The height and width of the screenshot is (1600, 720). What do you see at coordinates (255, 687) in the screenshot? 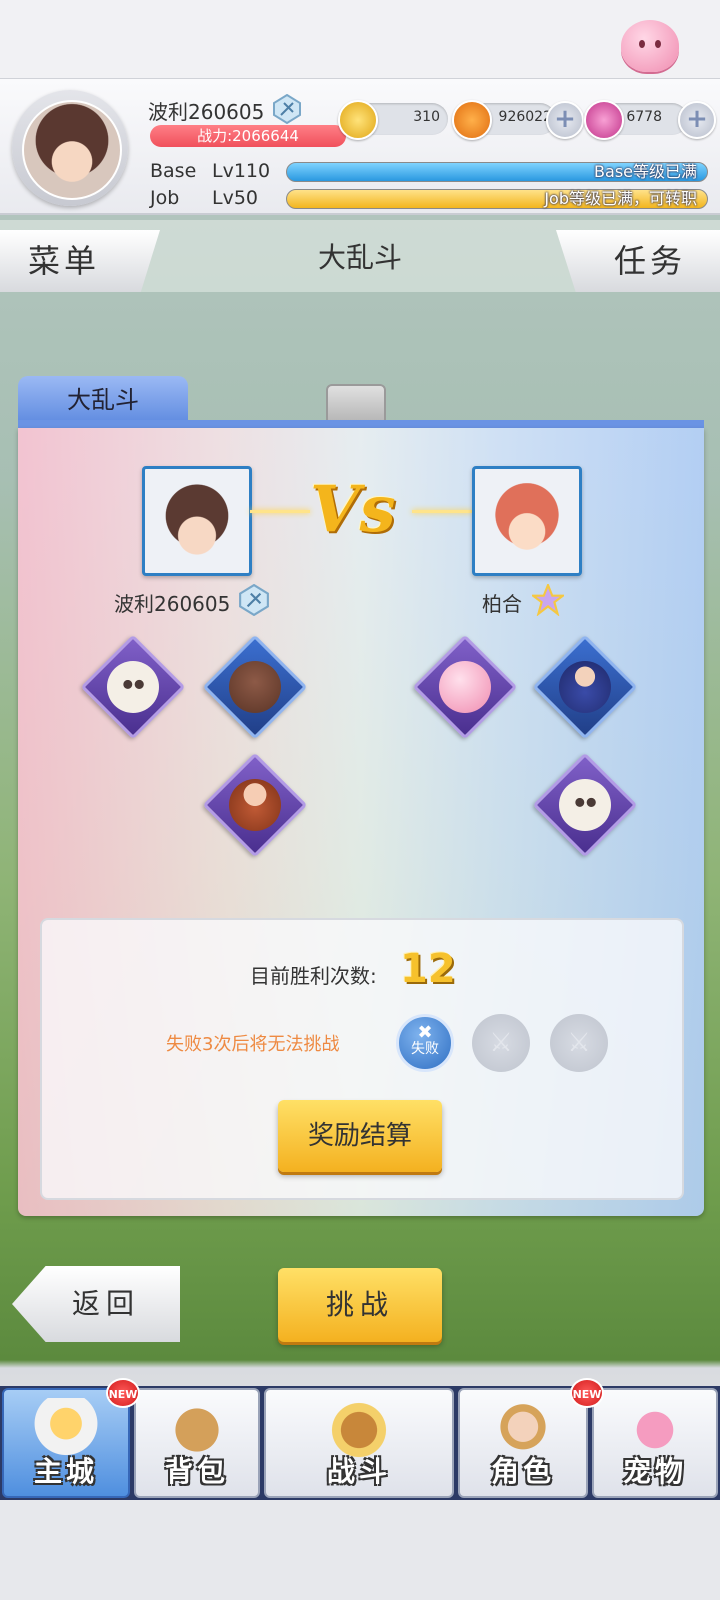
I see `werewolf-icon` at bounding box center [255, 687].